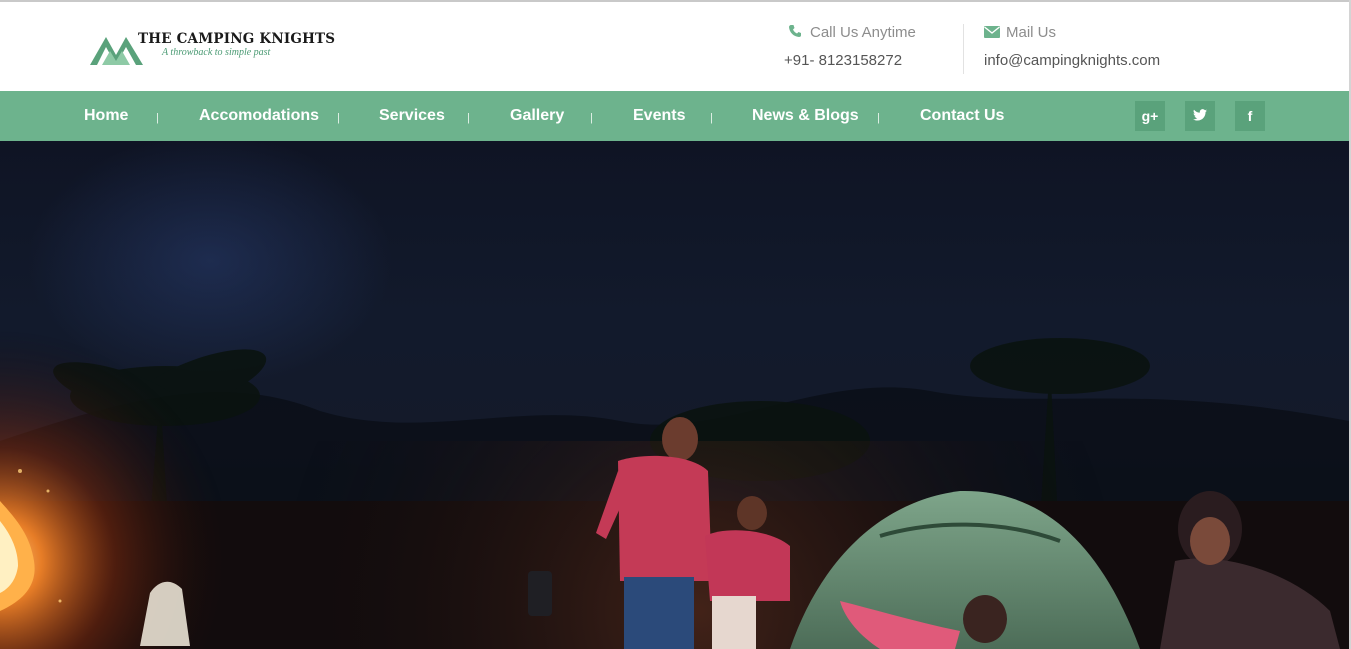 This screenshot has height=649, width=1351. I want to click on email-address: info@campingknights.com, so click(1072, 60).